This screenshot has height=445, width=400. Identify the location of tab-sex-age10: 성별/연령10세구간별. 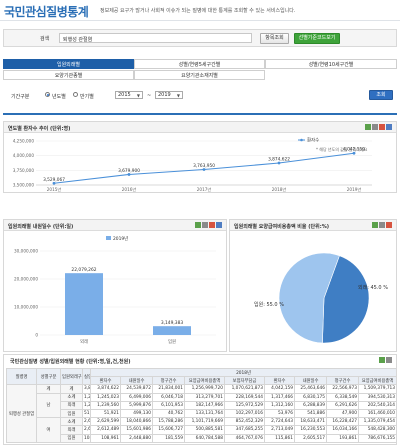
(331, 64).